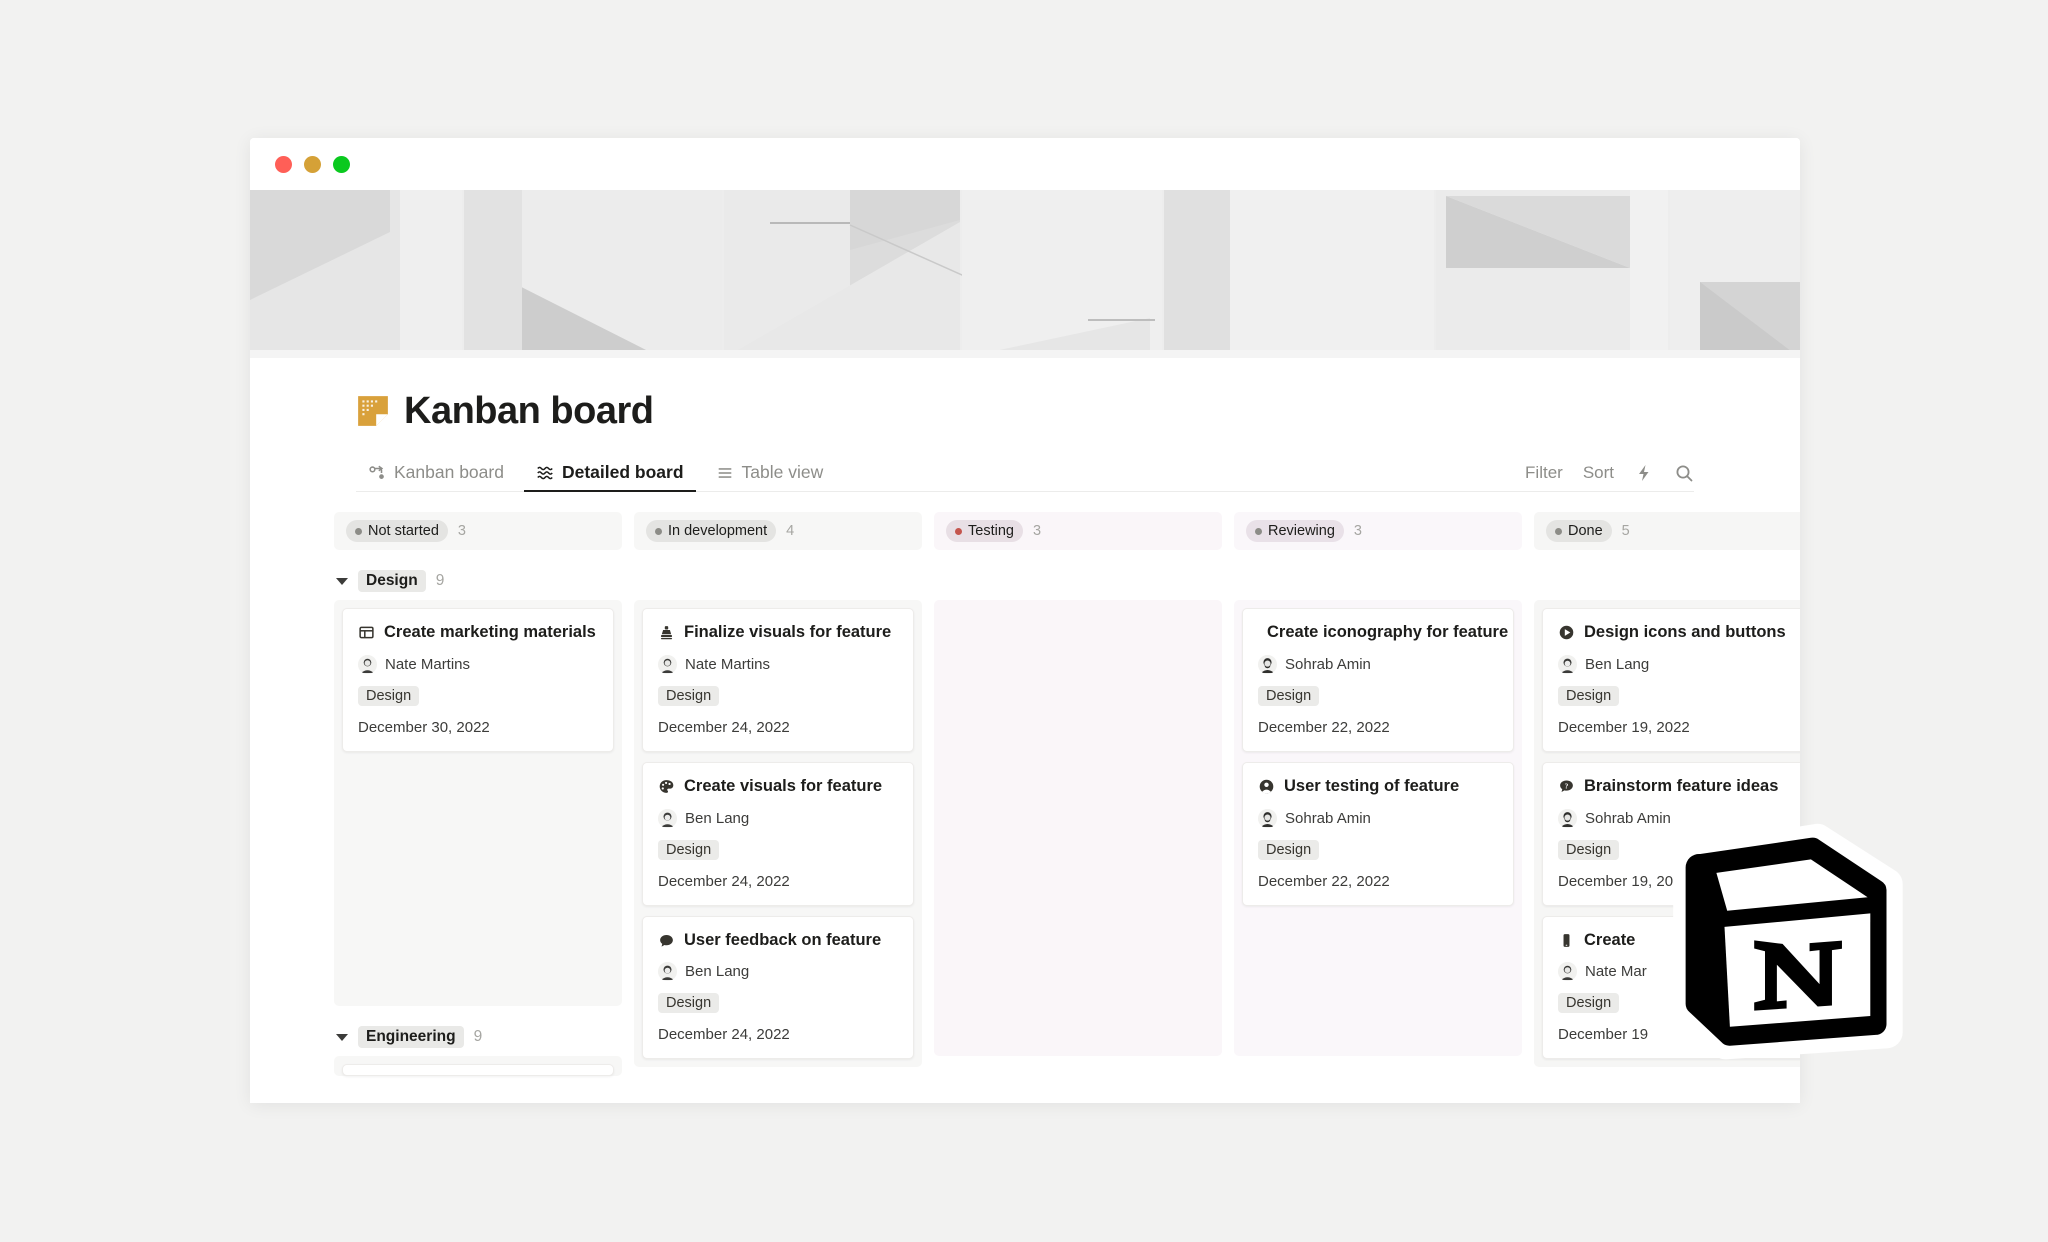  Describe the element at coordinates (1684, 473) in the screenshot. I see `search-icon` at that location.